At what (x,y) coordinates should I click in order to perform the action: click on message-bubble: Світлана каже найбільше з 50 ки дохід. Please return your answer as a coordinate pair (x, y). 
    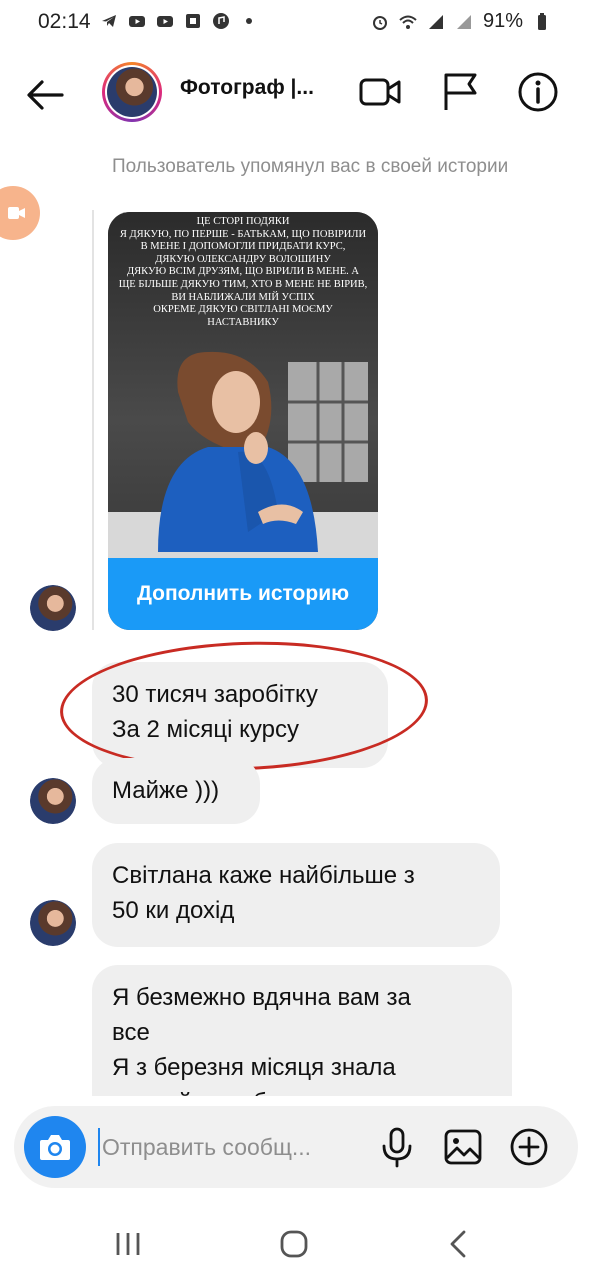
    Looking at the image, I should click on (296, 895).